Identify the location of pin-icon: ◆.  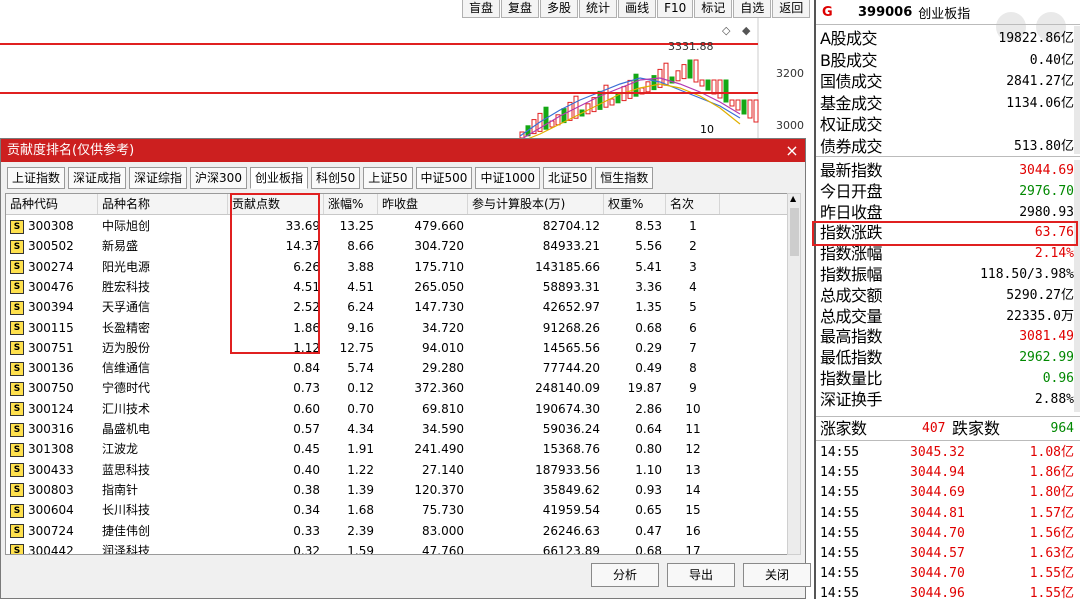
(746, 30).